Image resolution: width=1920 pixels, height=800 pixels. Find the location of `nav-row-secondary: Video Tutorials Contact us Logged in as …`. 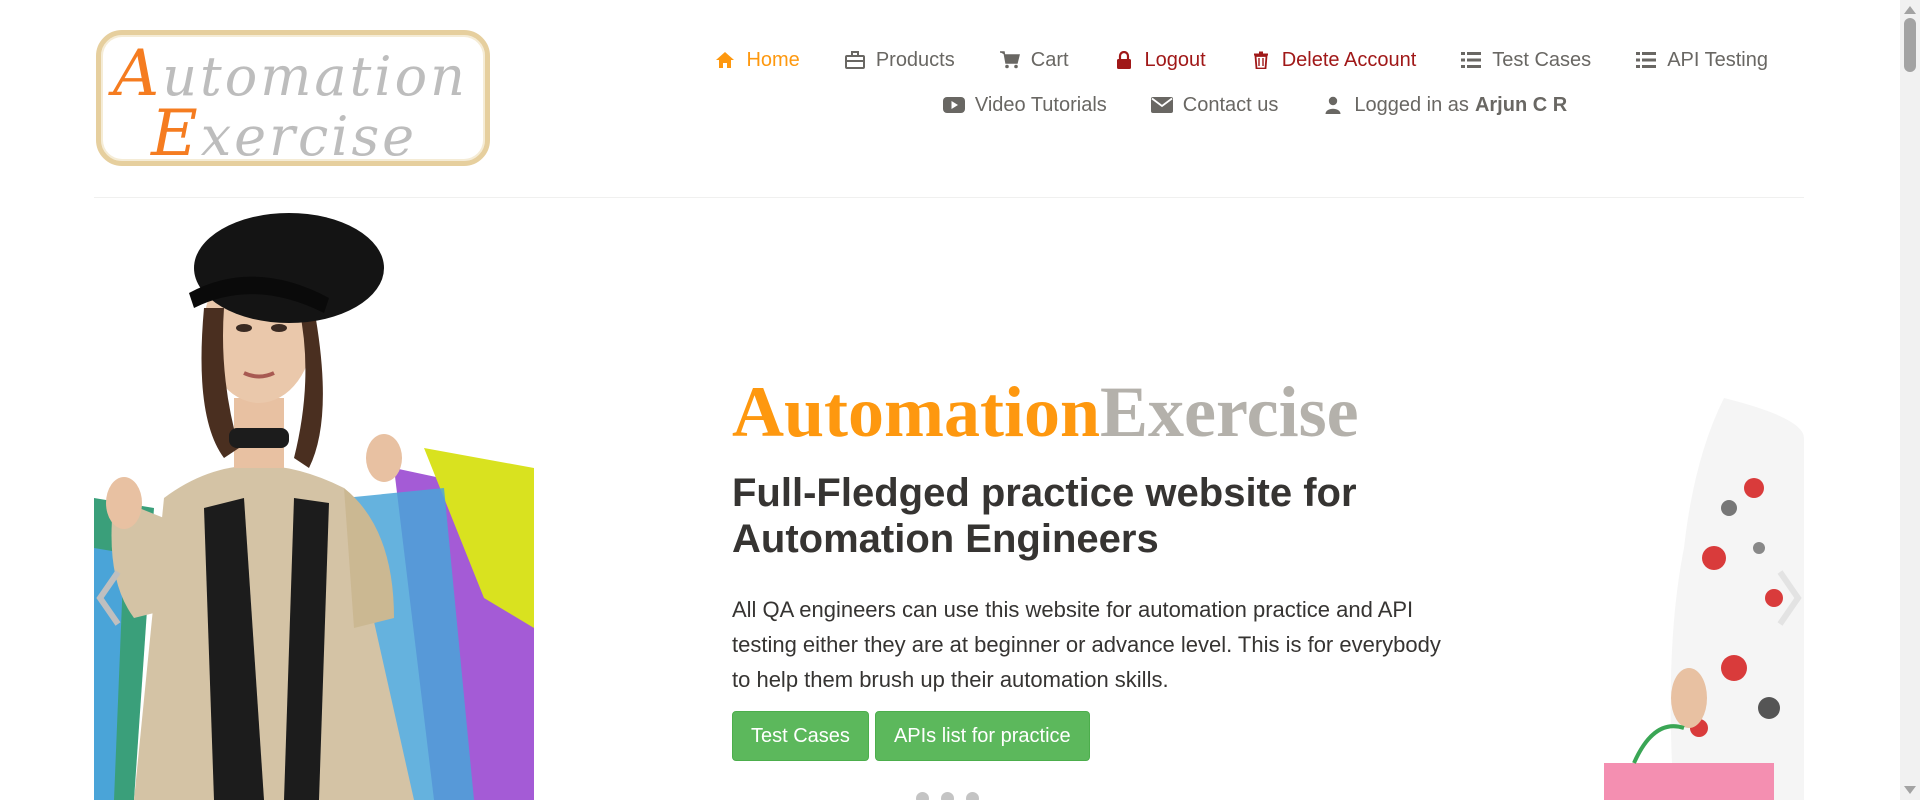

nav-row-secondary: Video Tutorials Contact us Logged in as … is located at coordinates (1235, 105).